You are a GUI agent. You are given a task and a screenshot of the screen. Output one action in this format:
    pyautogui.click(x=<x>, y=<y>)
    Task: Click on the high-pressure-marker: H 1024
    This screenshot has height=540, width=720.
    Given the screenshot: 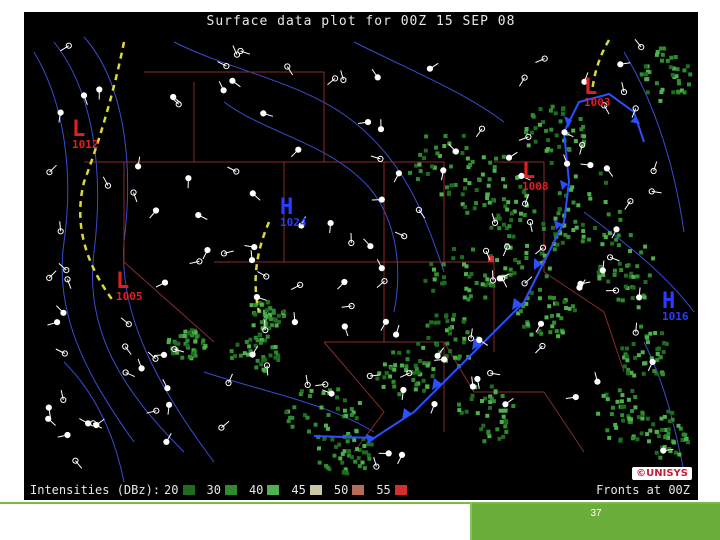 What is the action you would take?
    pyautogui.click(x=293, y=212)
    